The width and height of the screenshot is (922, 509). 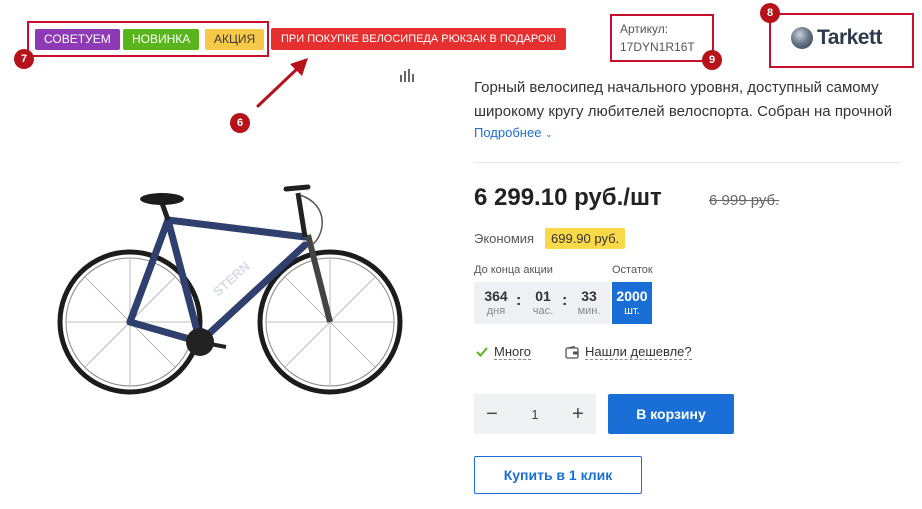 What do you see at coordinates (632, 270) in the screenshot?
I see `stock-label: Остаток` at bounding box center [632, 270].